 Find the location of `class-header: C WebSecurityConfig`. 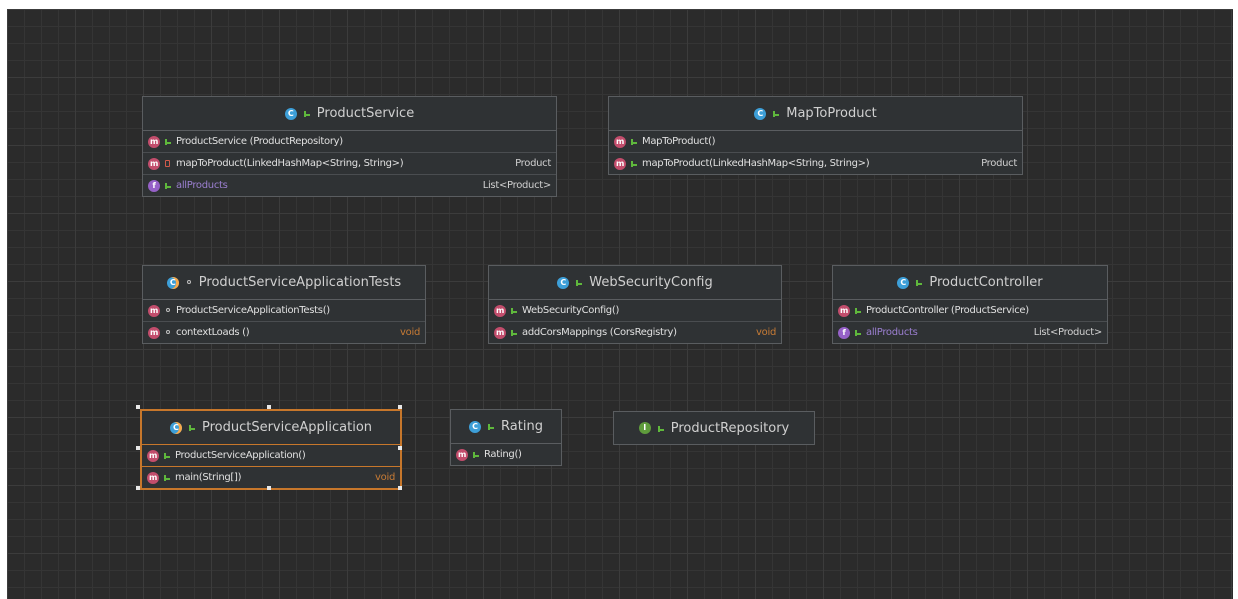

class-header: C WebSecurityConfig is located at coordinates (635, 283).